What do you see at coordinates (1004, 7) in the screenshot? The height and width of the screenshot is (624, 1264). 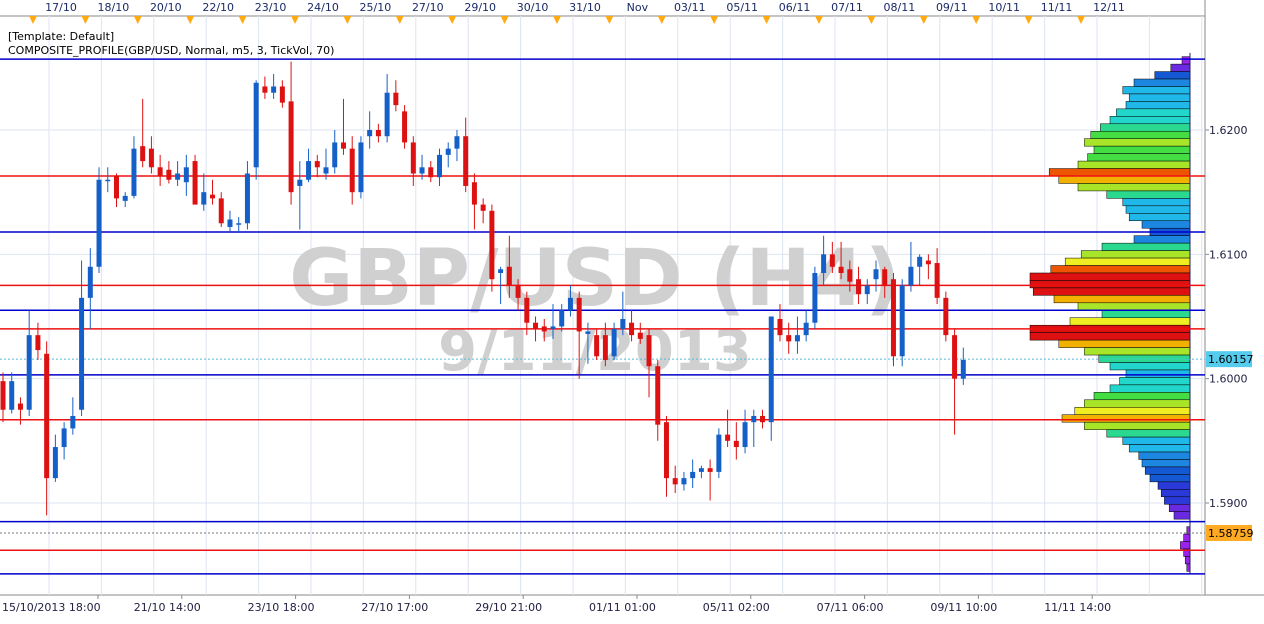 I see `time-marker-label: 10/11` at bounding box center [1004, 7].